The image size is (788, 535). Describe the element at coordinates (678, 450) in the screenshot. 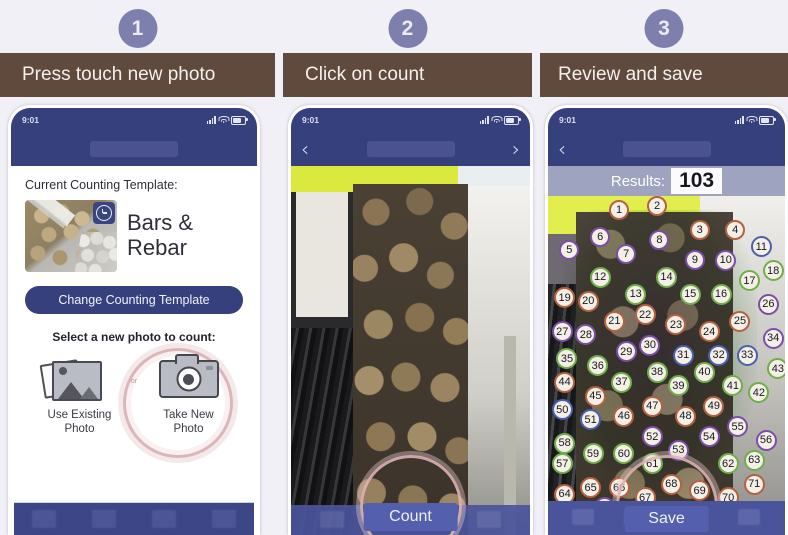

I see `detection-marker: 53` at that location.